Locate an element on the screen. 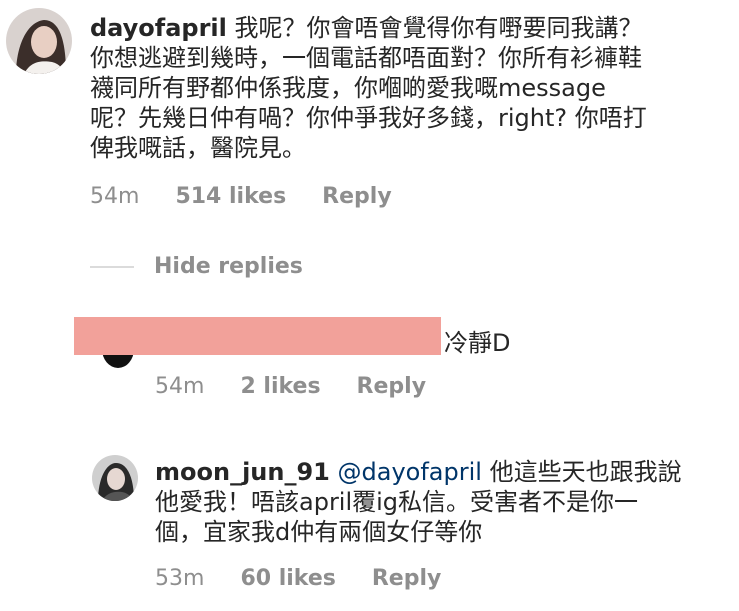 Image resolution: width=739 pixels, height=611 pixels. comment-body: 冷靜D is located at coordinates (477, 343).